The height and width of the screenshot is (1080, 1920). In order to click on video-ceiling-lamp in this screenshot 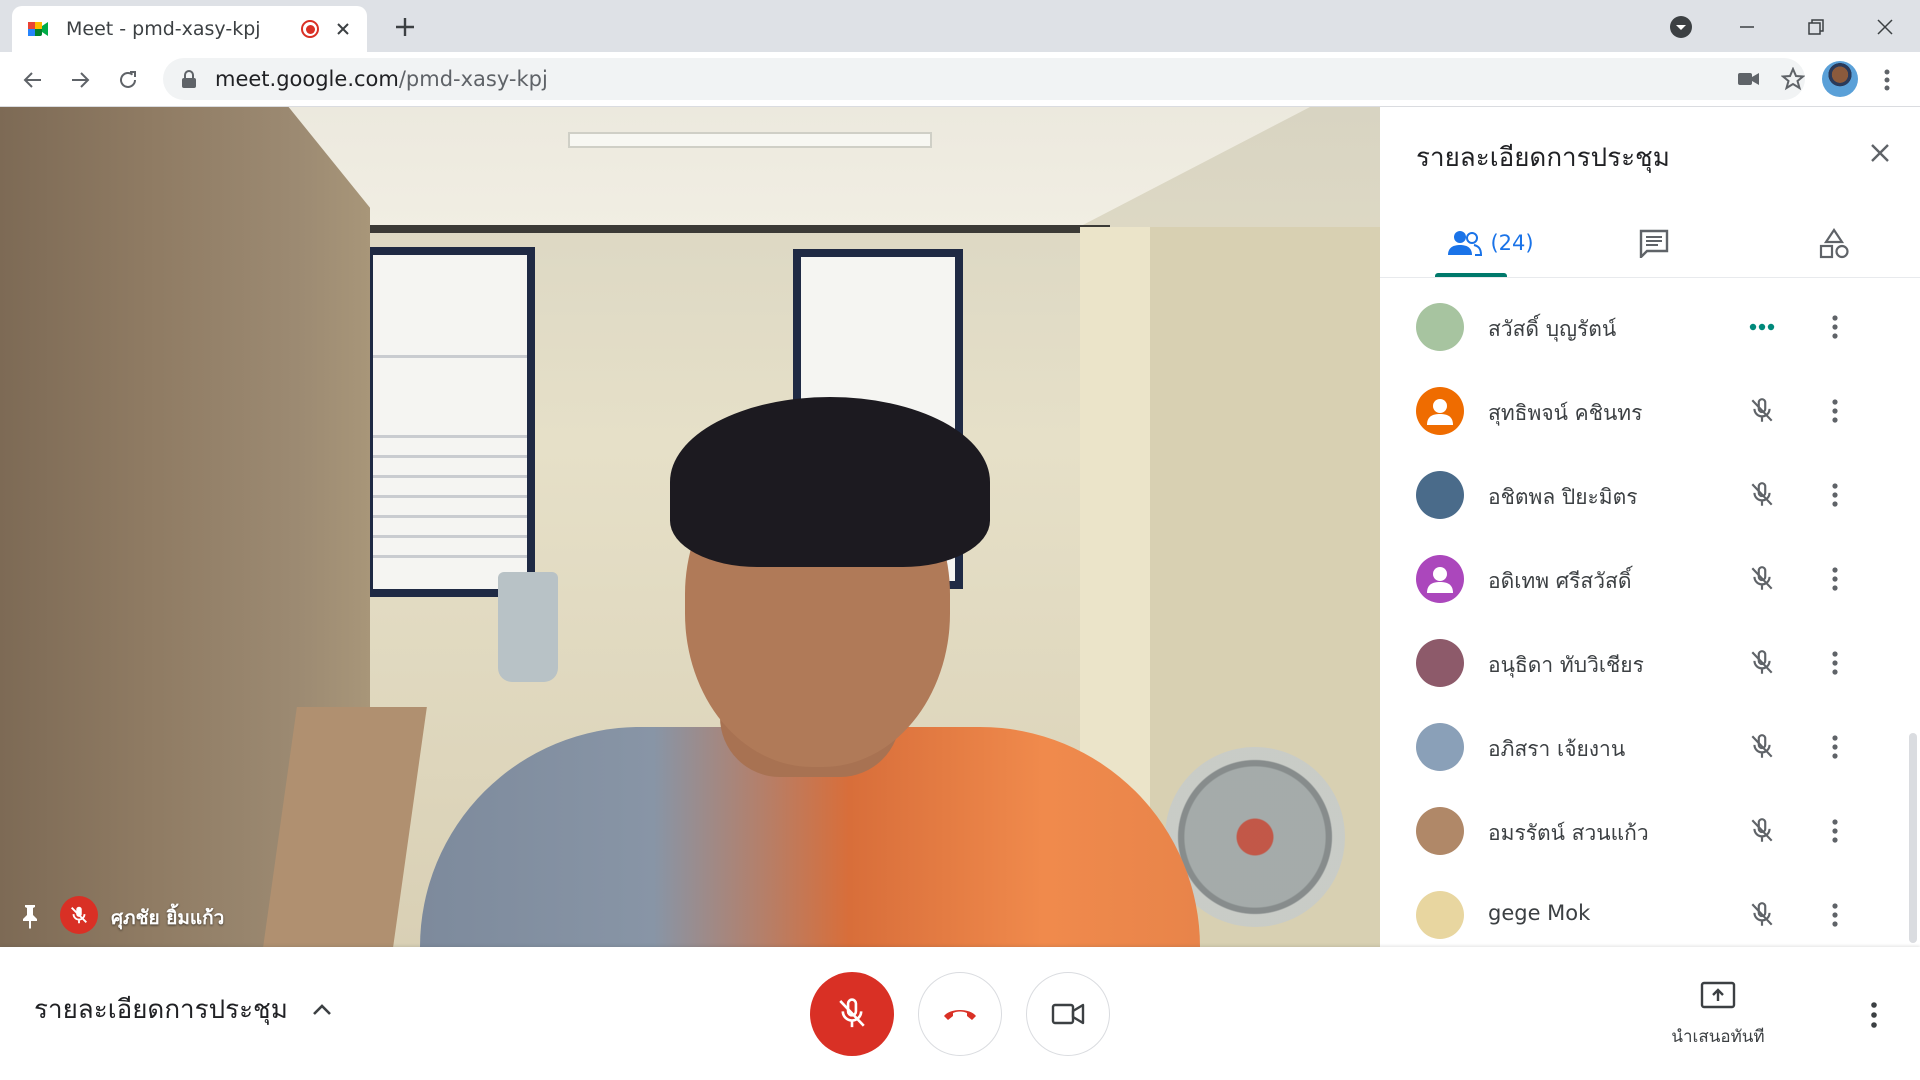, I will do `click(750, 140)`.